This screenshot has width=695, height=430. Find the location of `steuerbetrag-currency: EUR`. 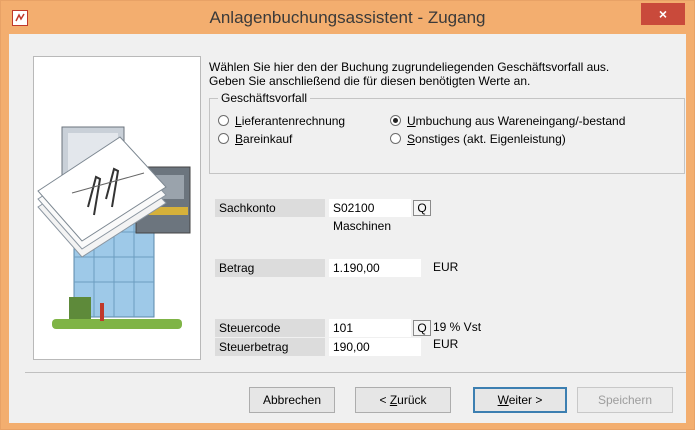

steuerbetrag-currency: EUR is located at coordinates (446, 344).